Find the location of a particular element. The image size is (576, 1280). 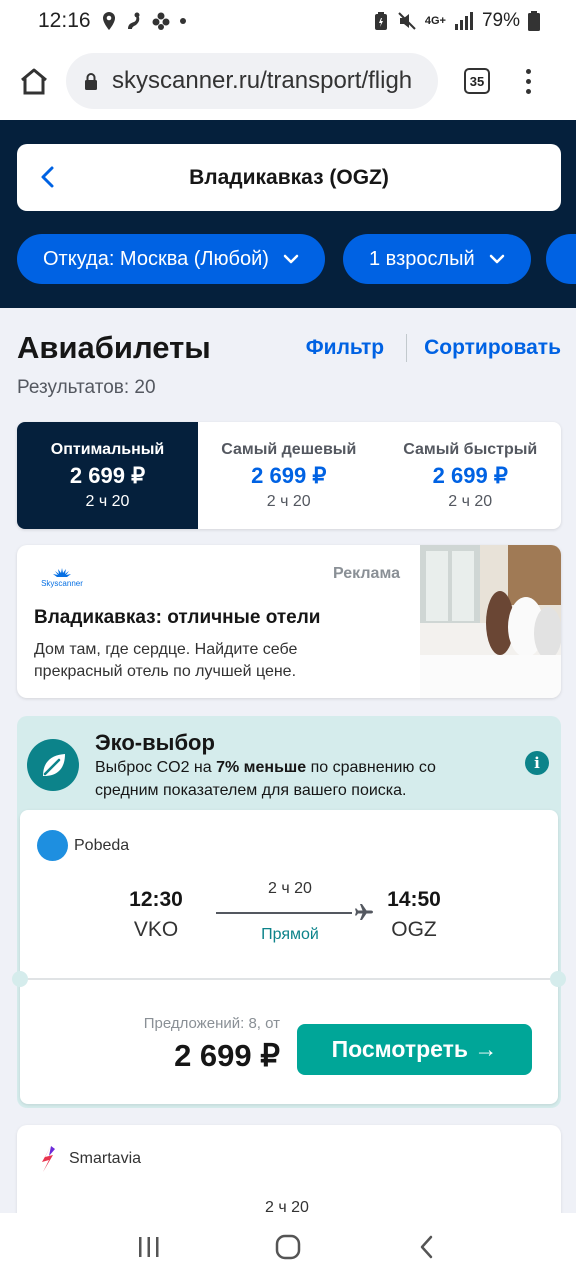

flight-duration: 2 ч 20 is located at coordinates (290, 888).